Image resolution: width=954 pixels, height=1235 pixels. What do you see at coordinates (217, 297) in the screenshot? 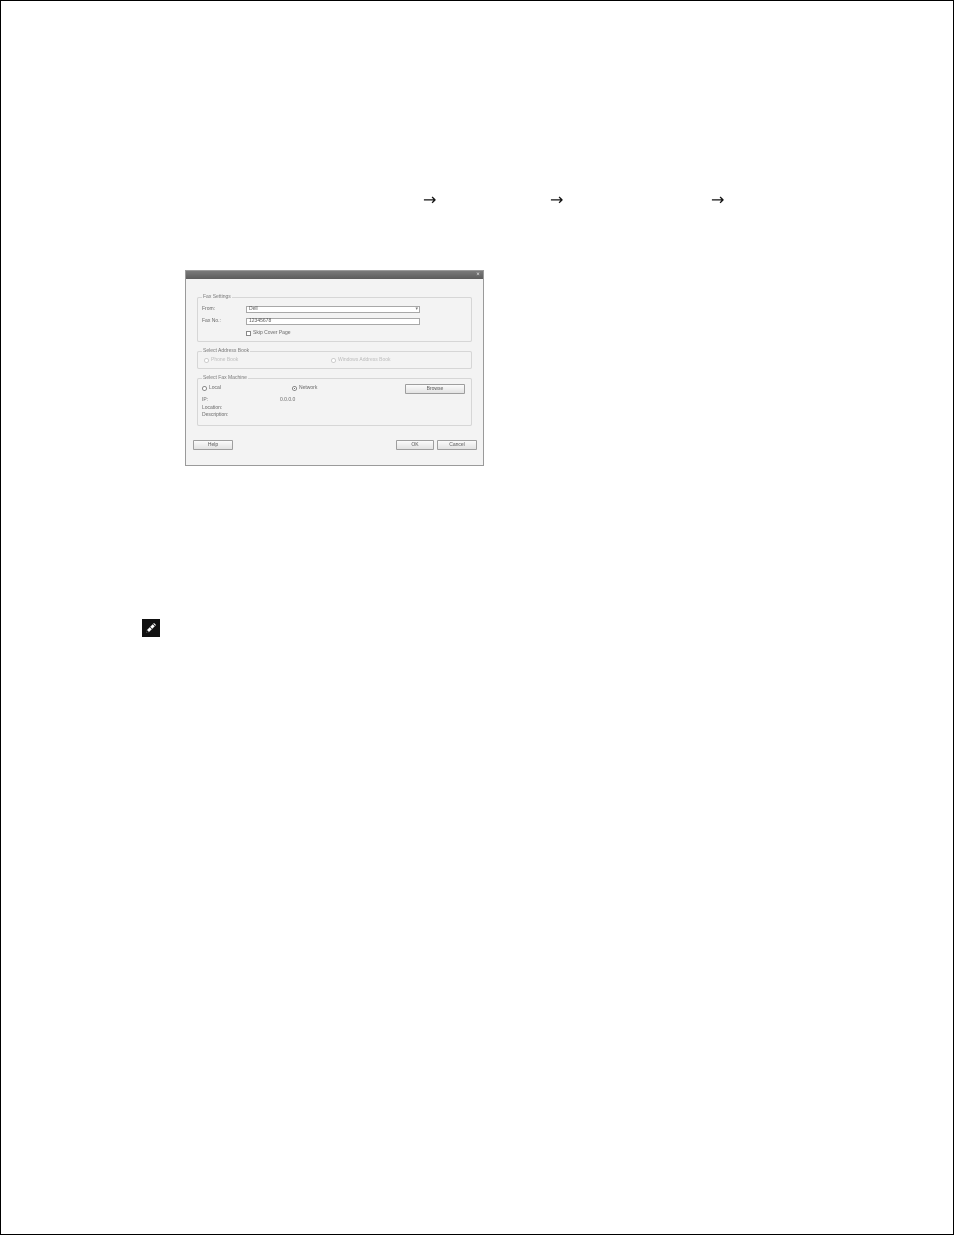
I see `fax-settings-group-label: Fax Settings` at bounding box center [217, 297].